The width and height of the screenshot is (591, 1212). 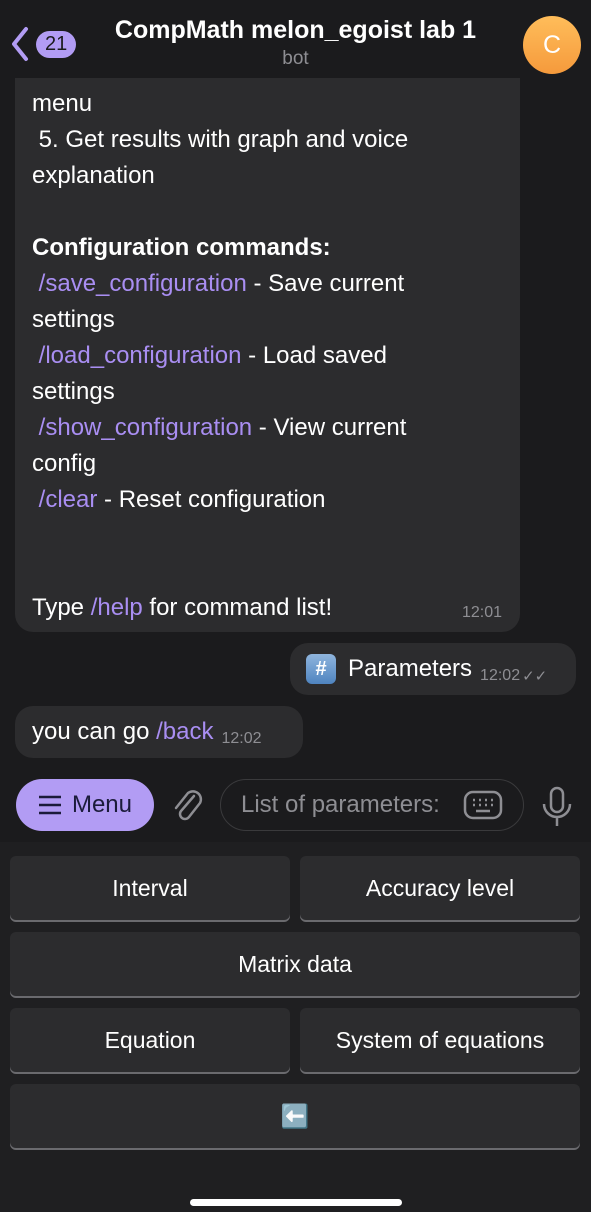 What do you see at coordinates (93, 175) in the screenshot?
I see `message-text: explanation` at bounding box center [93, 175].